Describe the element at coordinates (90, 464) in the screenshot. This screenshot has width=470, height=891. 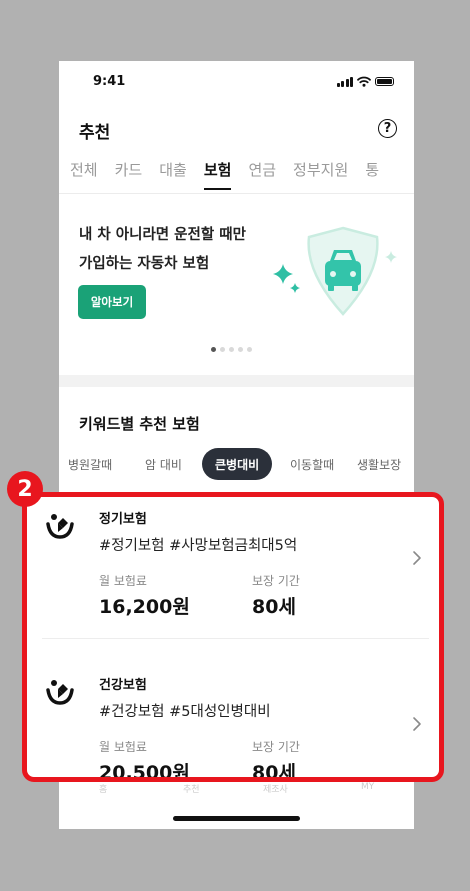
I see `chip-hospital: 병원갈때` at that location.